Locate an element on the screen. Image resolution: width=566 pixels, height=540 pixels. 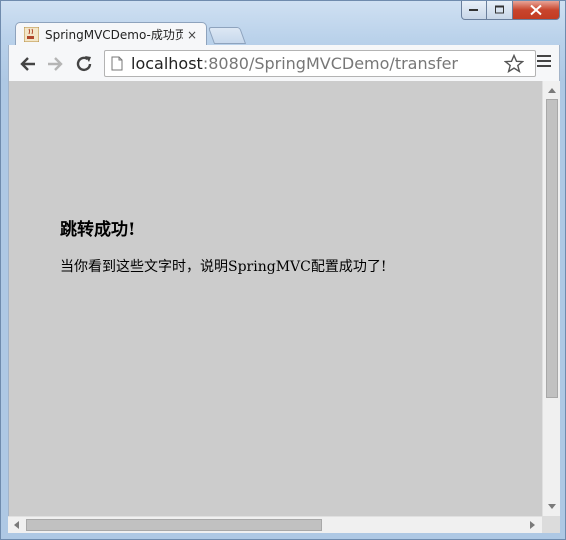
vertical-scrollbar is located at coordinates (551, 298).